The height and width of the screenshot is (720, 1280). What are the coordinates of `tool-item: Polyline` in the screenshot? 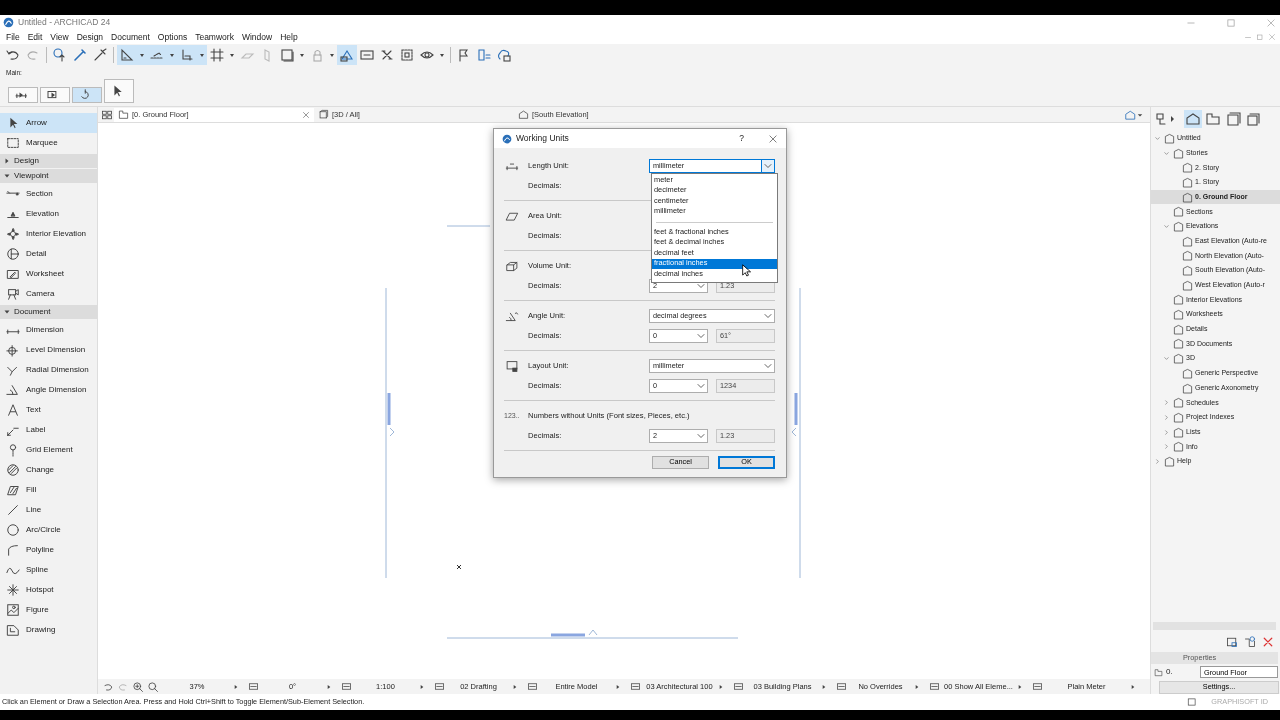 It's located at (48, 550).